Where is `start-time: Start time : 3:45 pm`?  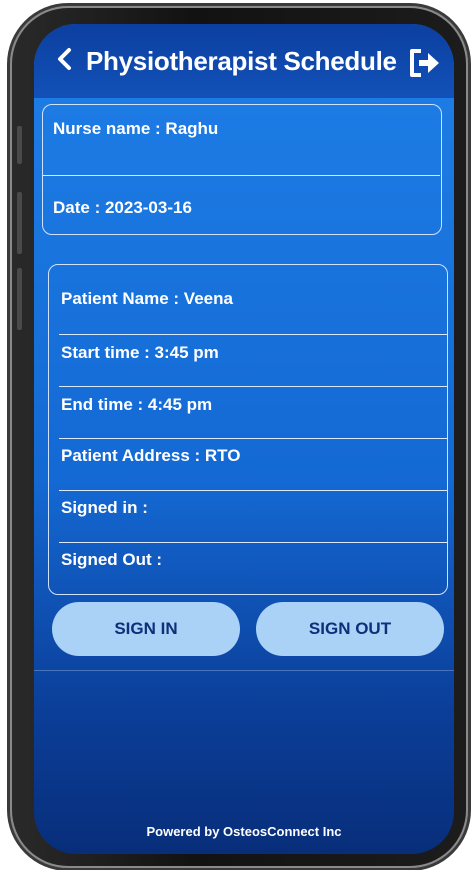
start-time: Start time : 3:45 pm is located at coordinates (140, 352).